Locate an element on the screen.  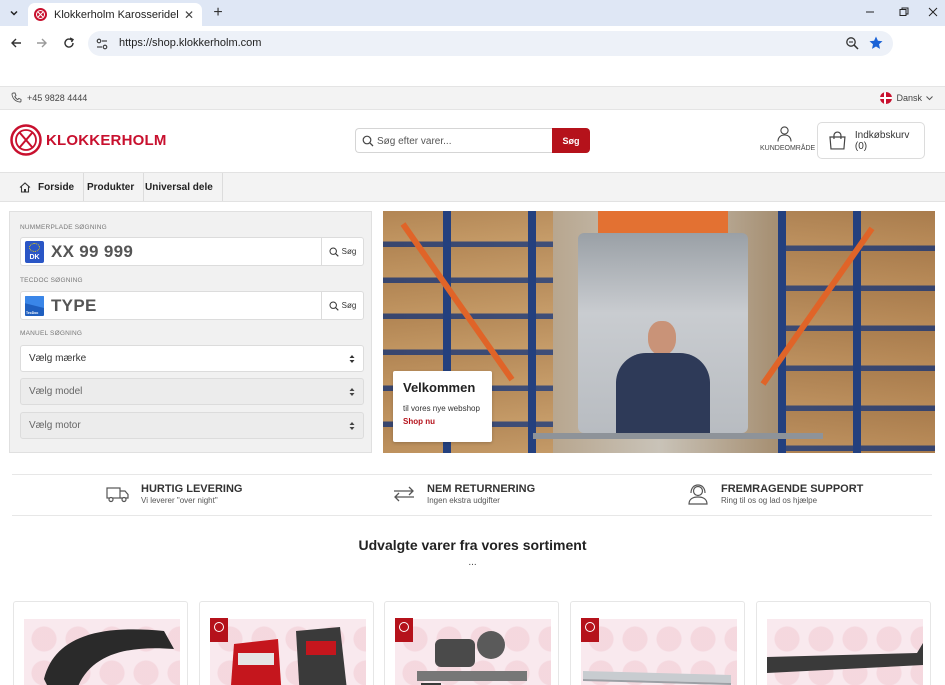
plate-search-label: NUMMERPLADE SØGNING is located at coordinates (63, 227).